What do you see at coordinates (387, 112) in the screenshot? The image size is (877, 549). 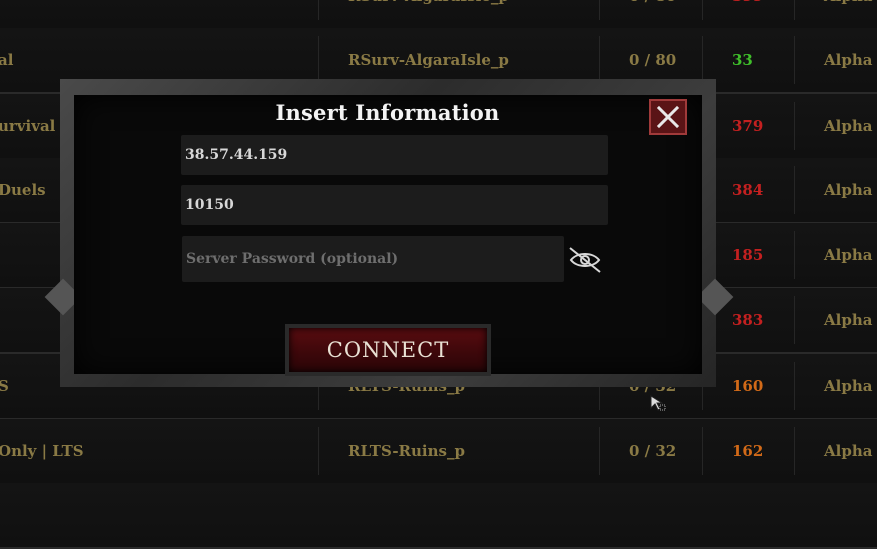 I see `modal-title: Insert Information` at bounding box center [387, 112].